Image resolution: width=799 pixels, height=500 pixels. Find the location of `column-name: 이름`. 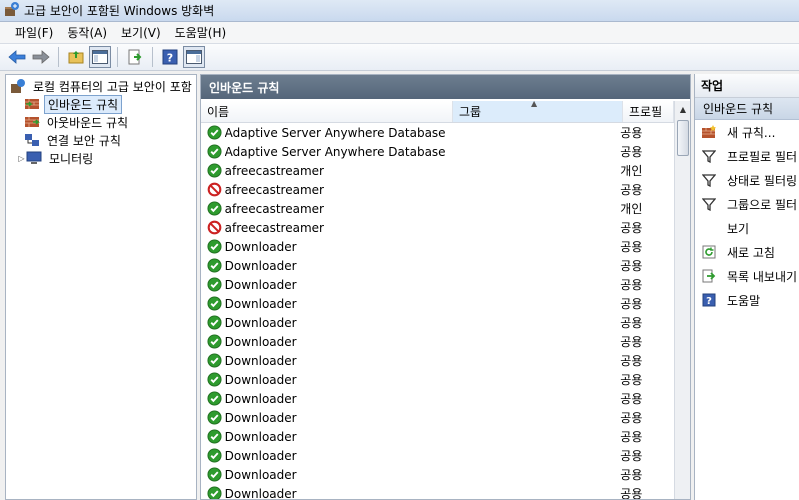

column-name: 이름 is located at coordinates (327, 111).